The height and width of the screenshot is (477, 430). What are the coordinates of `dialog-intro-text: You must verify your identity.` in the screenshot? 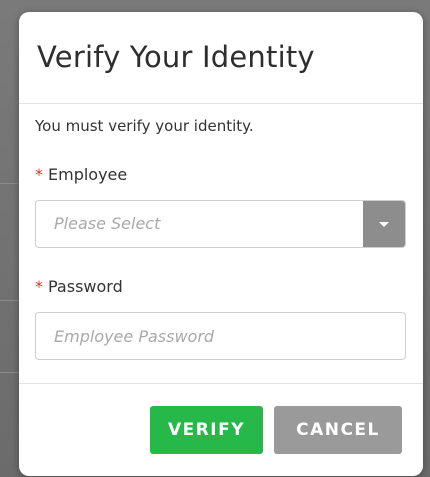 It's located at (144, 126).